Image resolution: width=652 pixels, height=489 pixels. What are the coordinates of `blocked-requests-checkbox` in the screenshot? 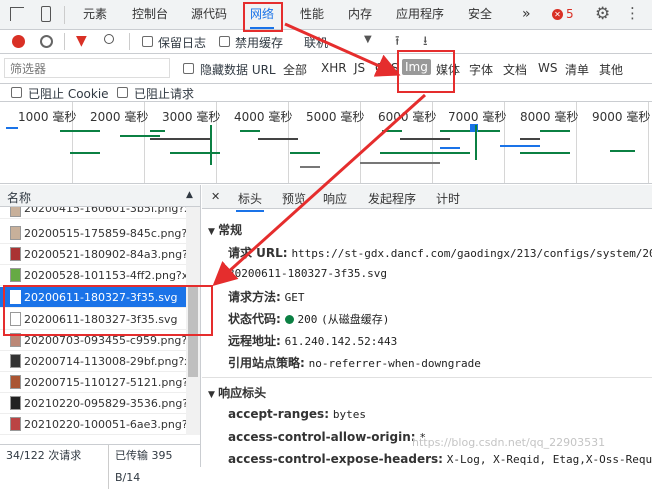 It's located at (122, 92).